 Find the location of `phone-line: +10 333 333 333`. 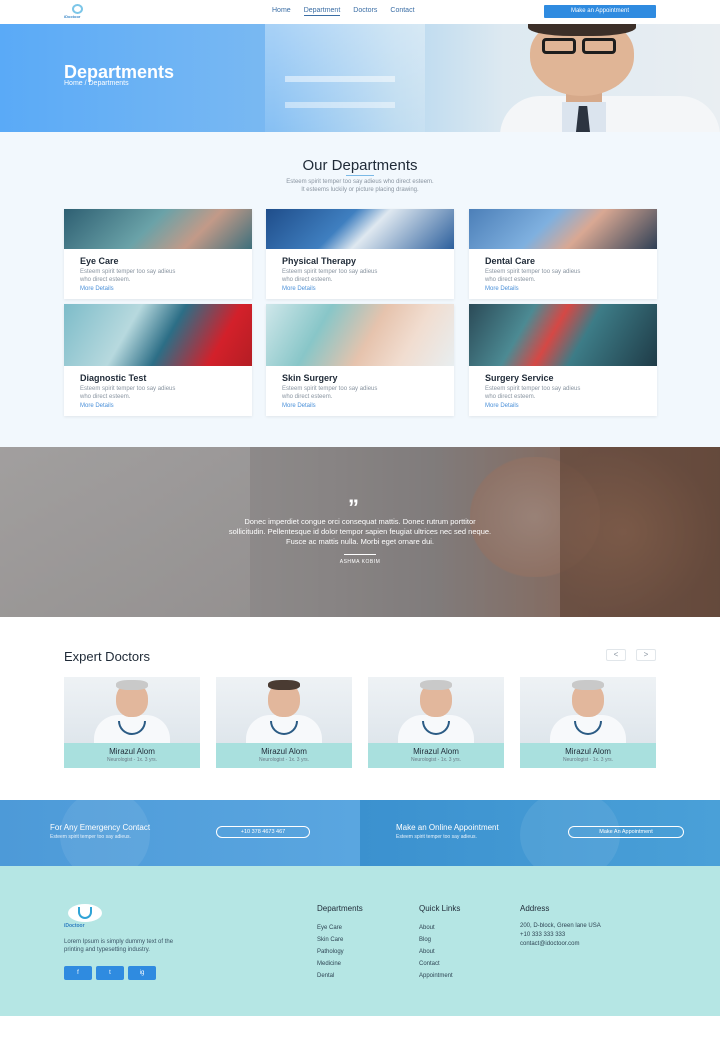

phone-line: +10 333 333 333 is located at coordinates (543, 935).